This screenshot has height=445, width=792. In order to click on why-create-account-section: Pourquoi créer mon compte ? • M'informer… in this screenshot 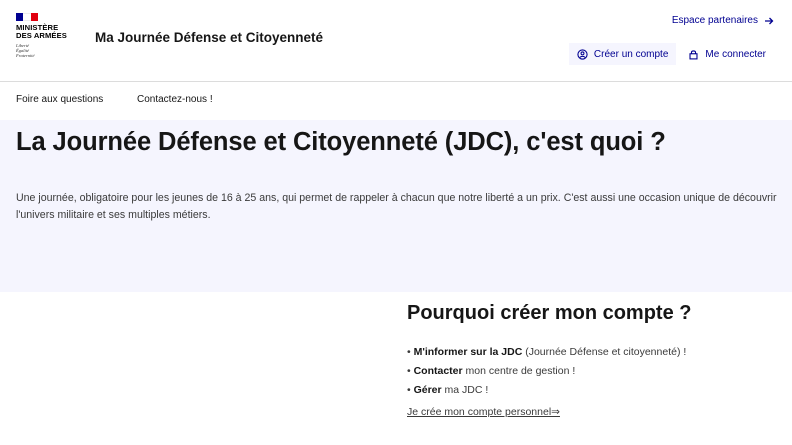, I will do `click(597, 360)`.